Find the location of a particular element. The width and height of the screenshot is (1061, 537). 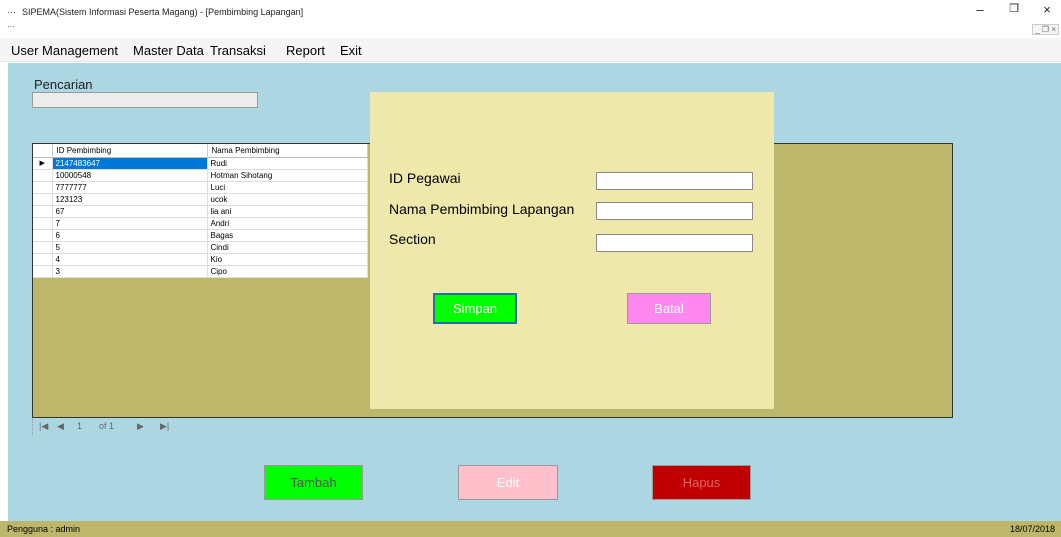

row-header-corner is located at coordinates (43, 151).